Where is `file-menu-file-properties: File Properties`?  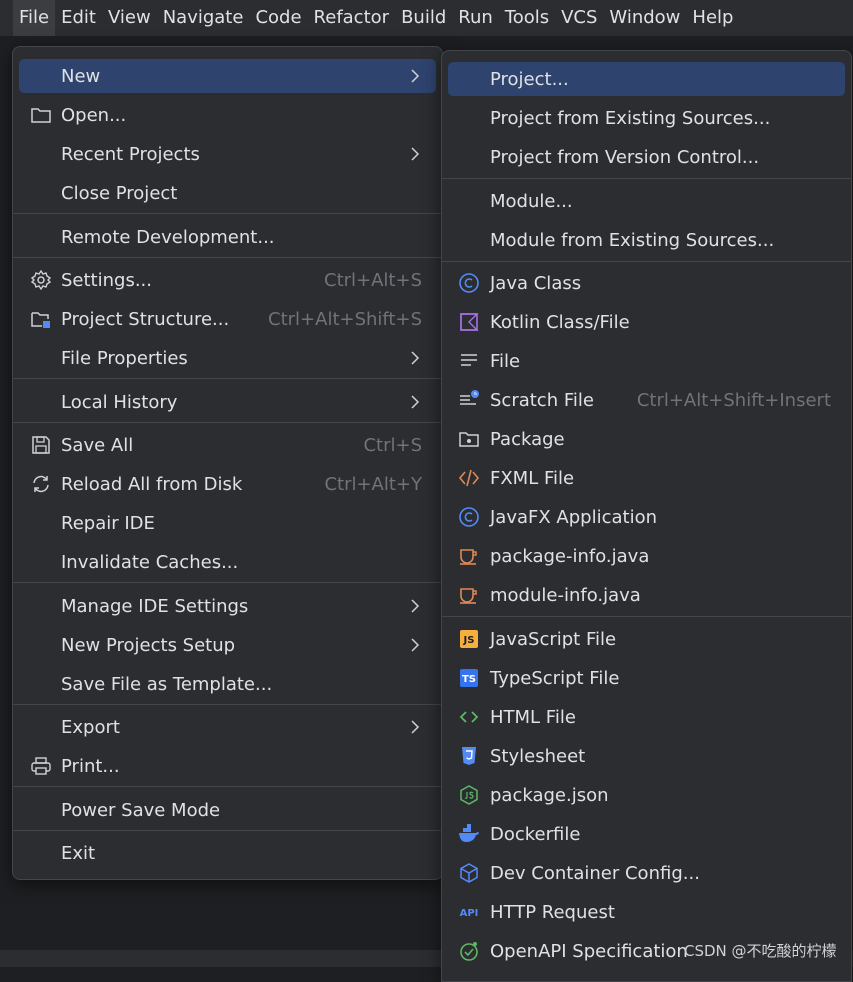 file-menu-file-properties: File Properties is located at coordinates (227, 358).